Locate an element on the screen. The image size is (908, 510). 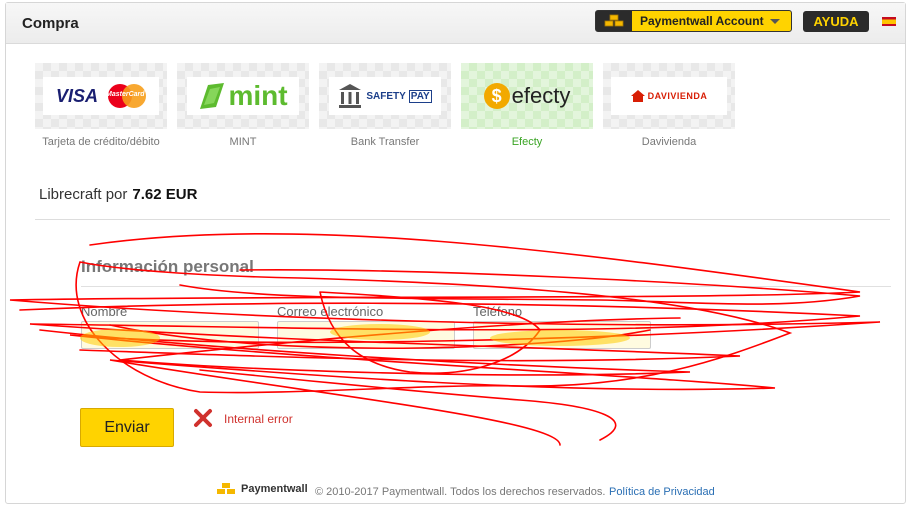
divider is located at coordinates (462, 219).